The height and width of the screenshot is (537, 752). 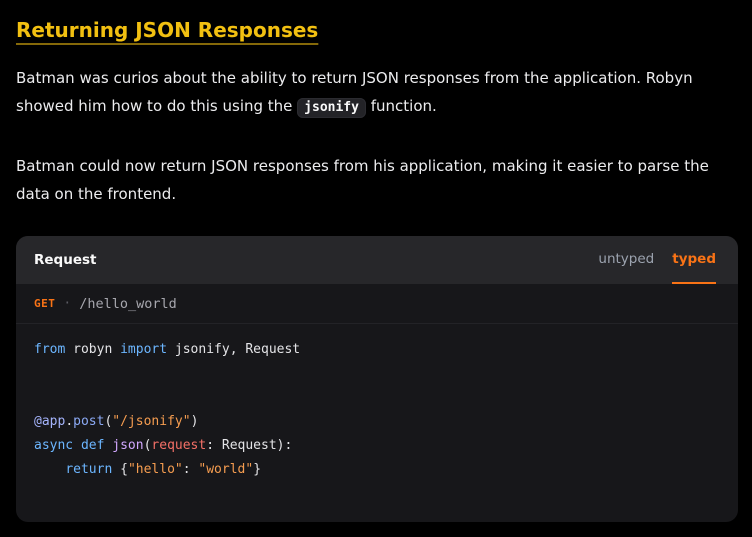 I want to click on request-card-tabs: untyped typed, so click(x=668, y=260).